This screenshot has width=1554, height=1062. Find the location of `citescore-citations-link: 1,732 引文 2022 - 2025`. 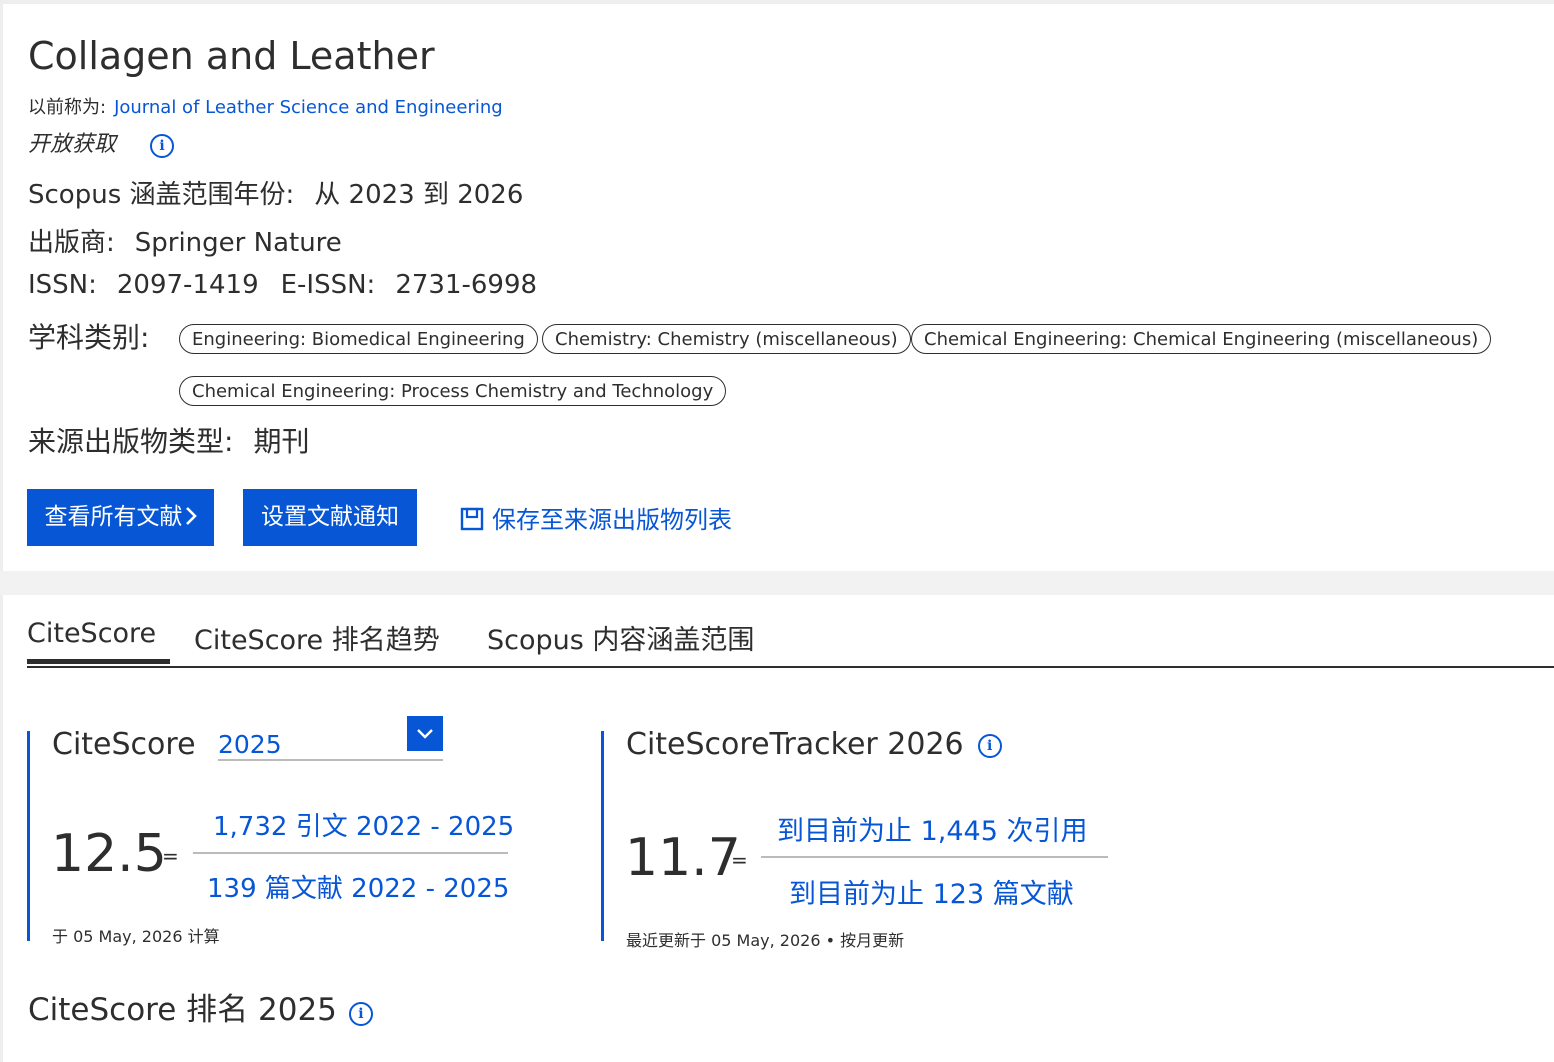

citescore-citations-link: 1,732 引文 2022 - 2025 is located at coordinates (363, 824).